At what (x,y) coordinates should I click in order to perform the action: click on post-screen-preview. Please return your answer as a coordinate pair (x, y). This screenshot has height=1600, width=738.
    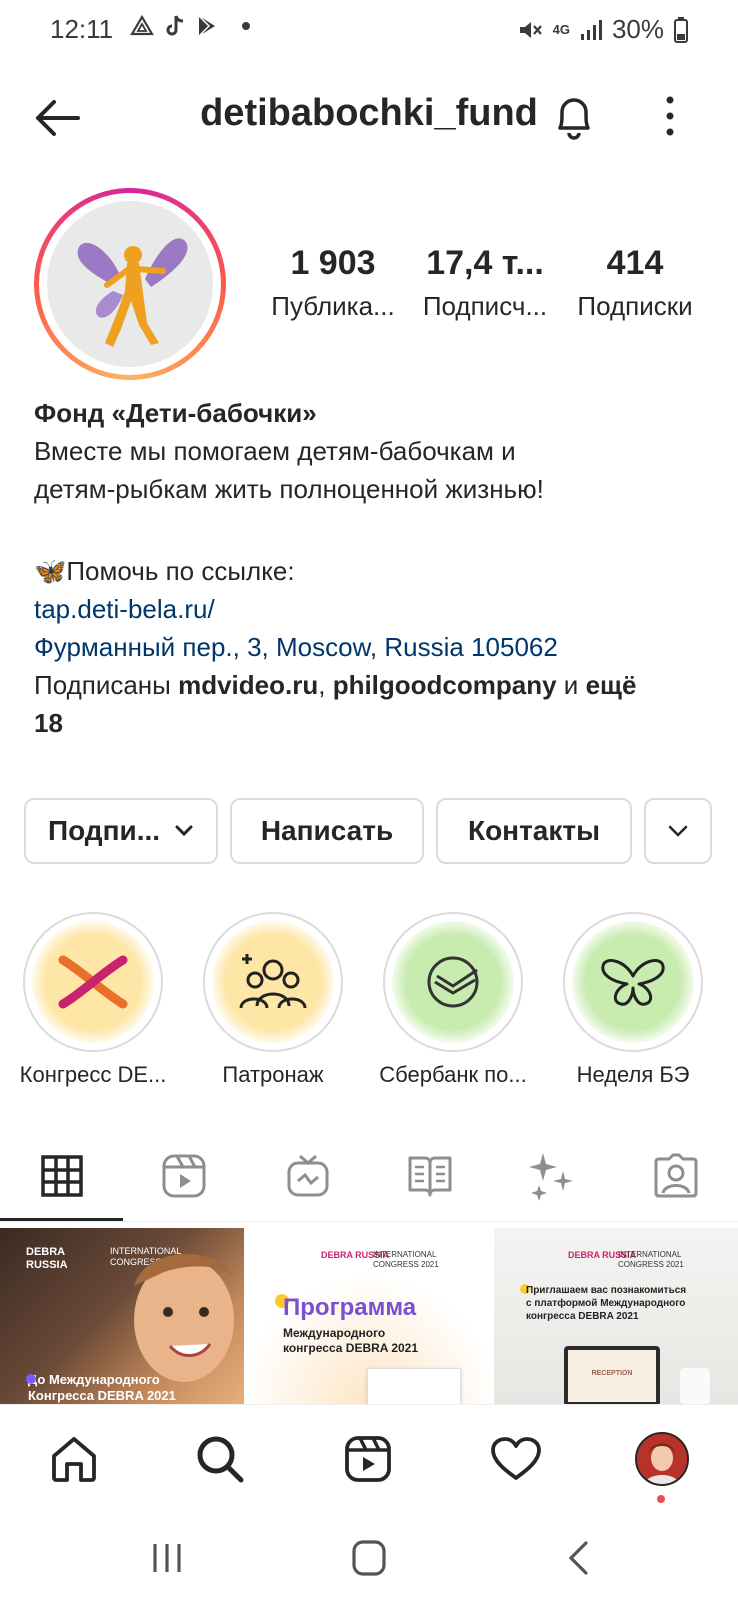
    Looking at the image, I should click on (414, 1386).